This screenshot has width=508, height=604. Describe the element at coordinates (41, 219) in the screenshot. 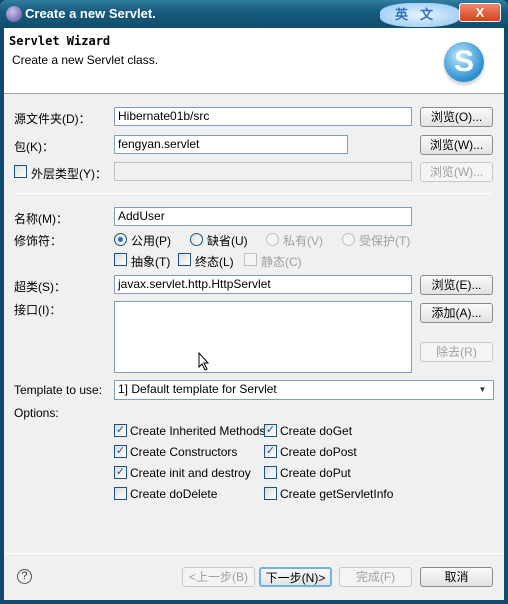

I see `name-label: 名称(M)：` at that location.